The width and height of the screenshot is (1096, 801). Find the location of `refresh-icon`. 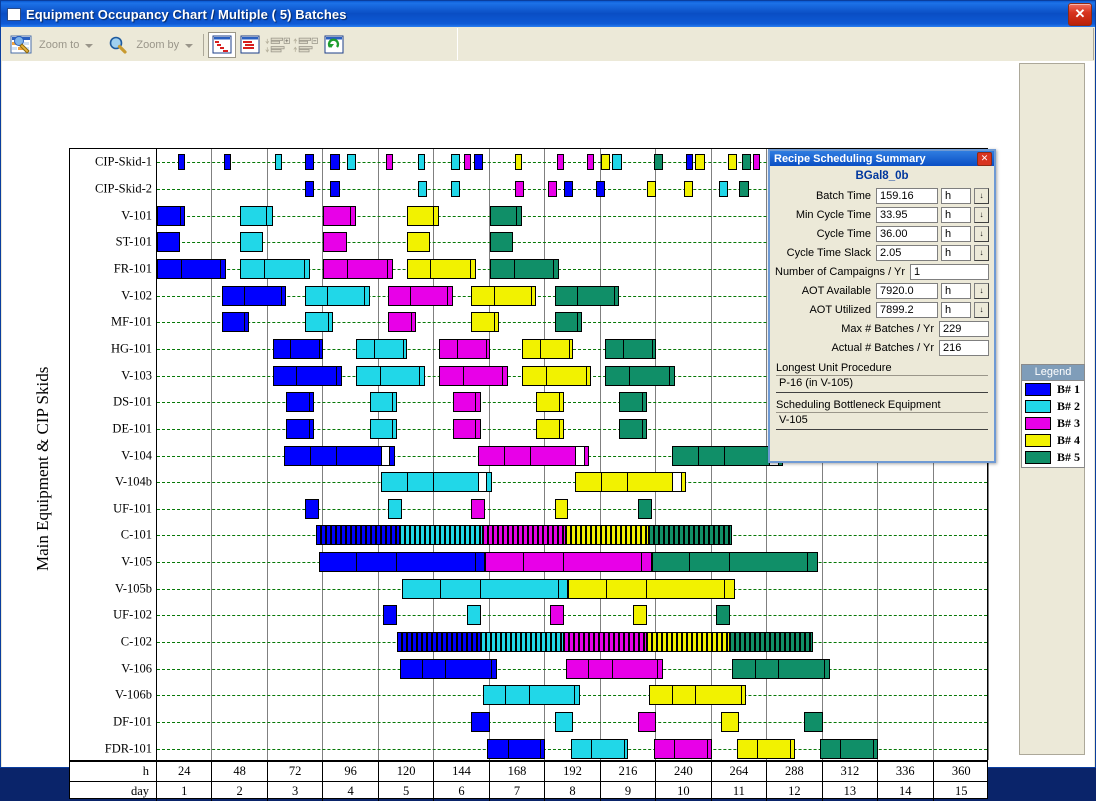

refresh-icon is located at coordinates (334, 45).